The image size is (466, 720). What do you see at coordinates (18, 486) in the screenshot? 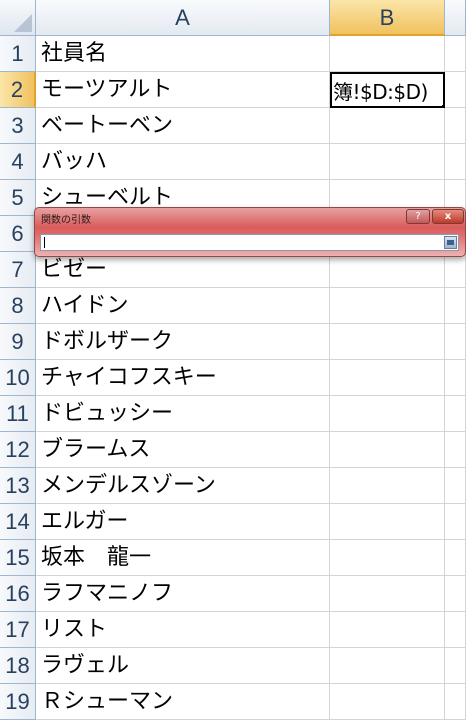
I see `row-header: 13` at bounding box center [18, 486].